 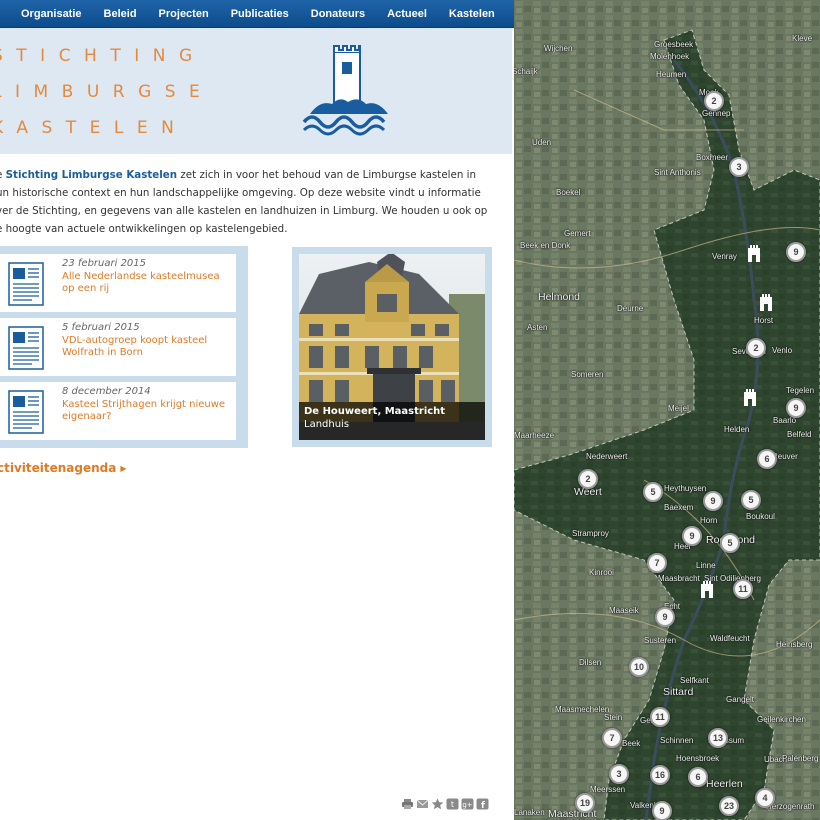 I want to click on map-label: Horst, so click(x=764, y=320).